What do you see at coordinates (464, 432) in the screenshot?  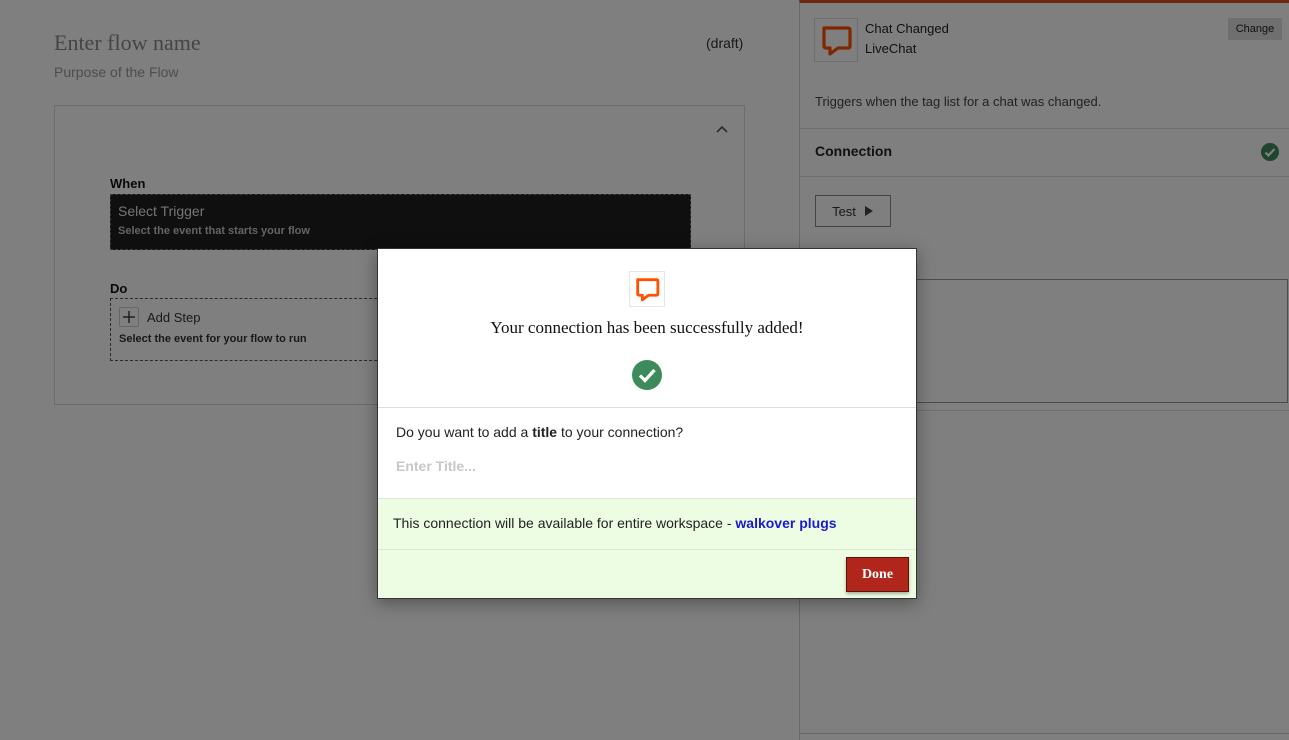 I see `question-prefix: Do you want to add a` at bounding box center [464, 432].